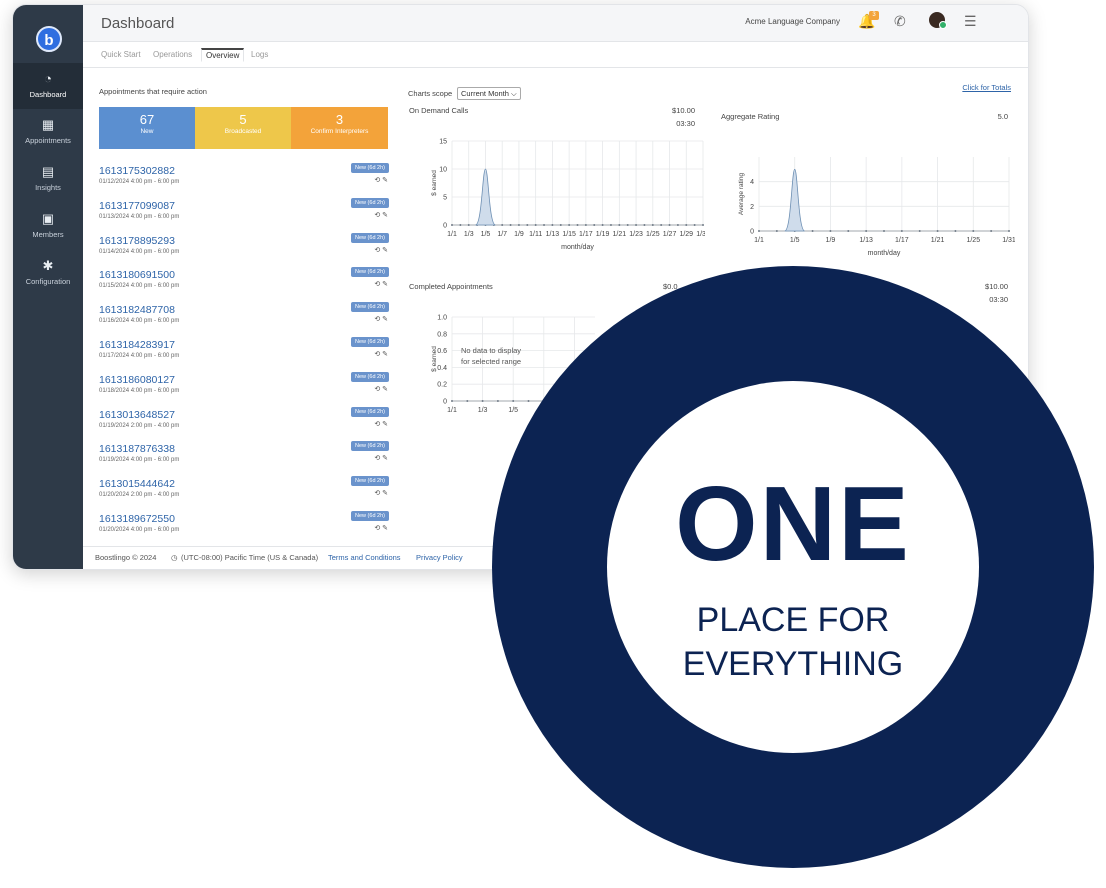 The height and width of the screenshot is (888, 1106). What do you see at coordinates (137, 415) in the screenshot?
I see `appointment-id: 1613013648527` at bounding box center [137, 415].